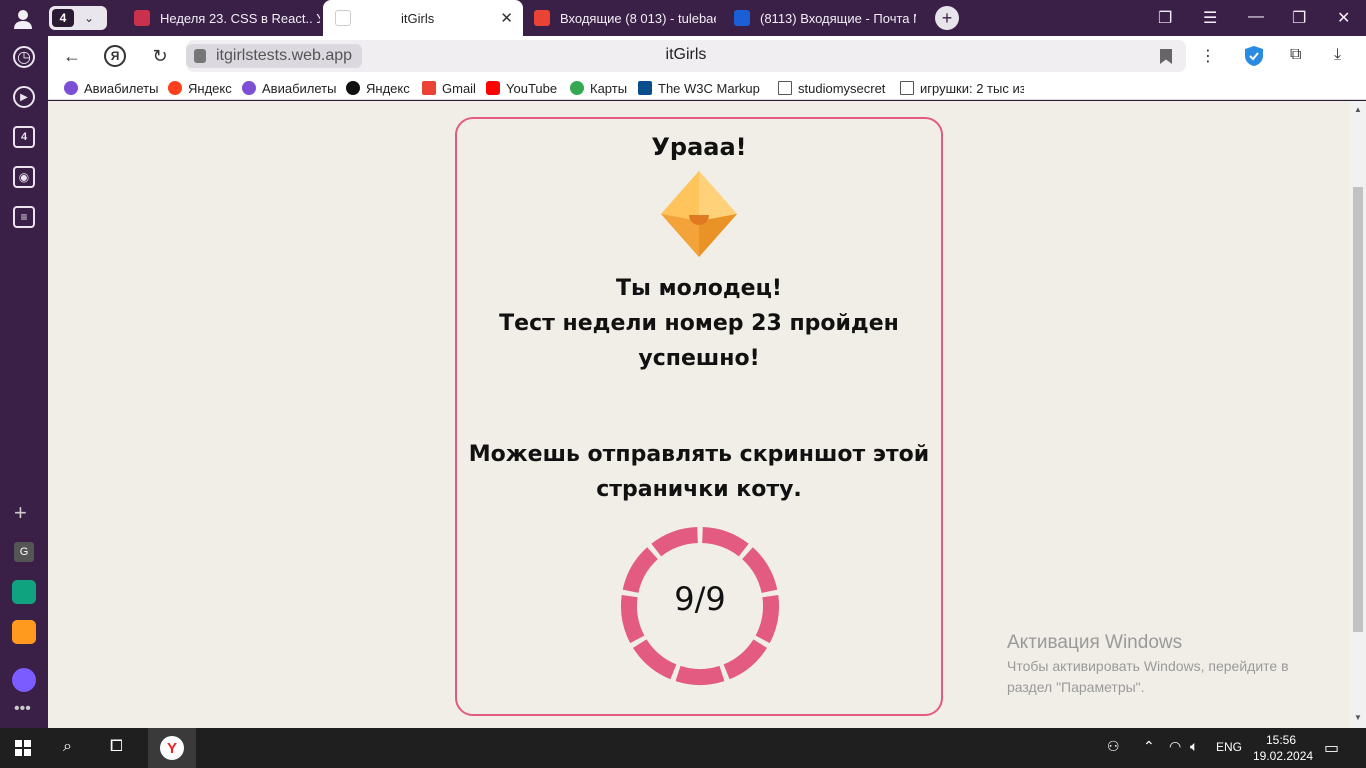 The height and width of the screenshot is (768, 1366). What do you see at coordinates (72, 56) in the screenshot?
I see `back-icon: ←` at bounding box center [72, 56].